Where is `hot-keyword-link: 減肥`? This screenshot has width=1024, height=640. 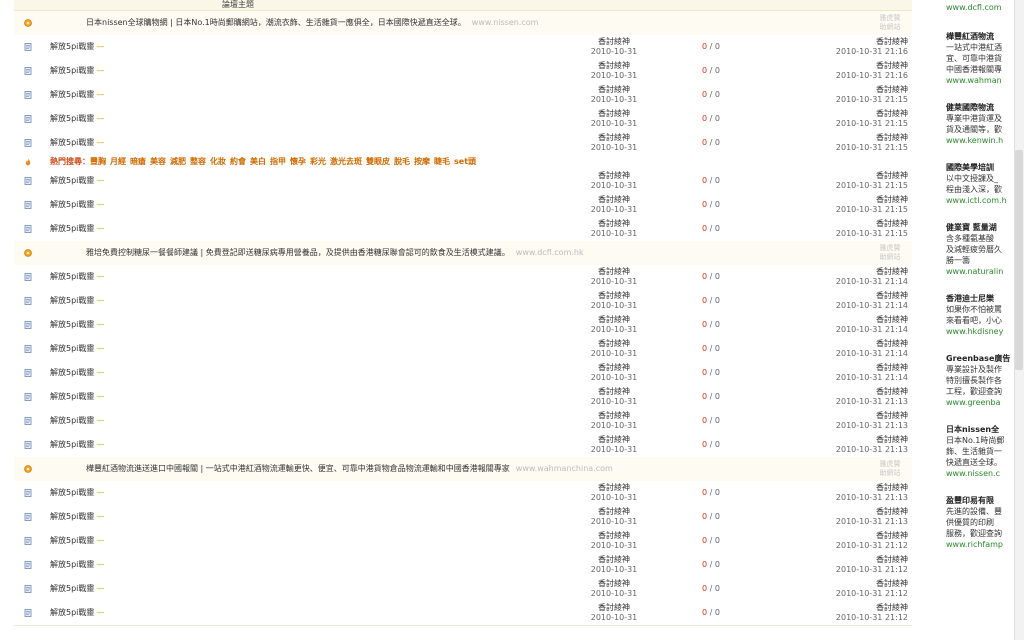 hot-keyword-link: 減肥 is located at coordinates (178, 161).